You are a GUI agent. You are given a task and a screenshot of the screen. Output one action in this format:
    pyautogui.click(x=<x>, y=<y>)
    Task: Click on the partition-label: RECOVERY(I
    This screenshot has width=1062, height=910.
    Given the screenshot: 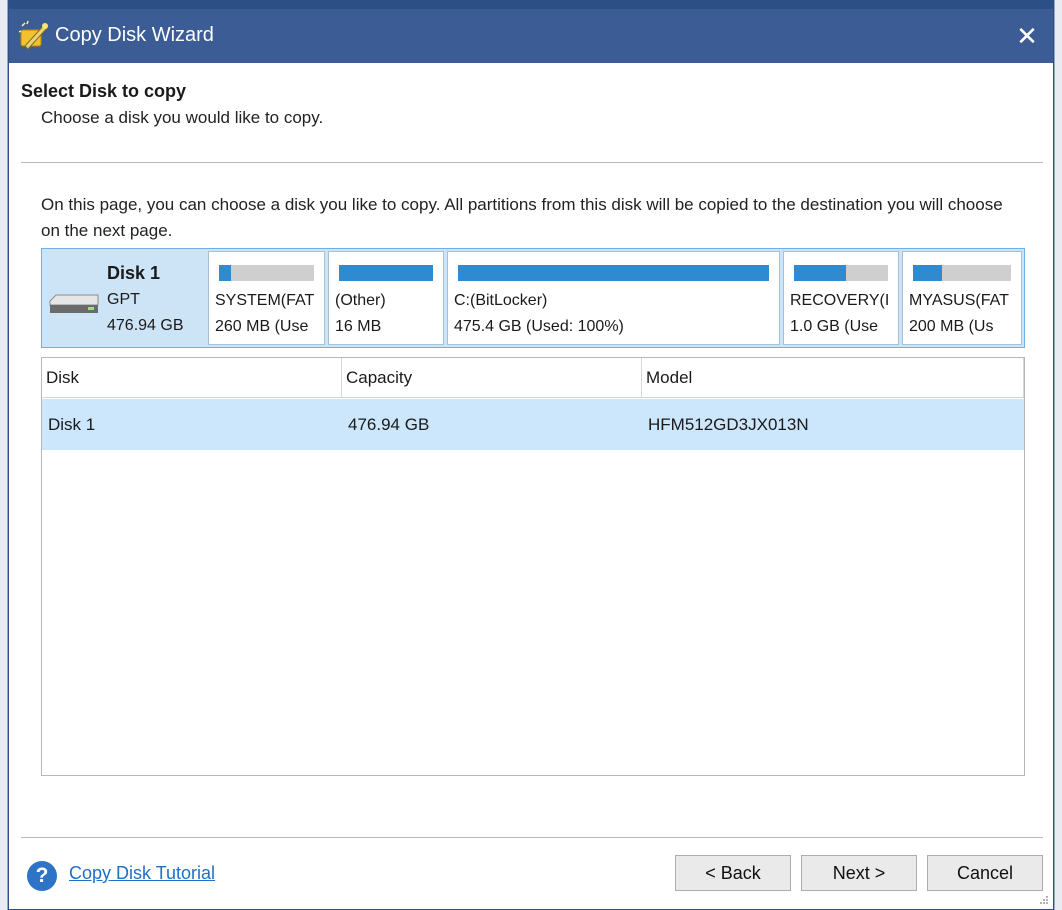 What is the action you would take?
    pyautogui.click(x=840, y=300)
    